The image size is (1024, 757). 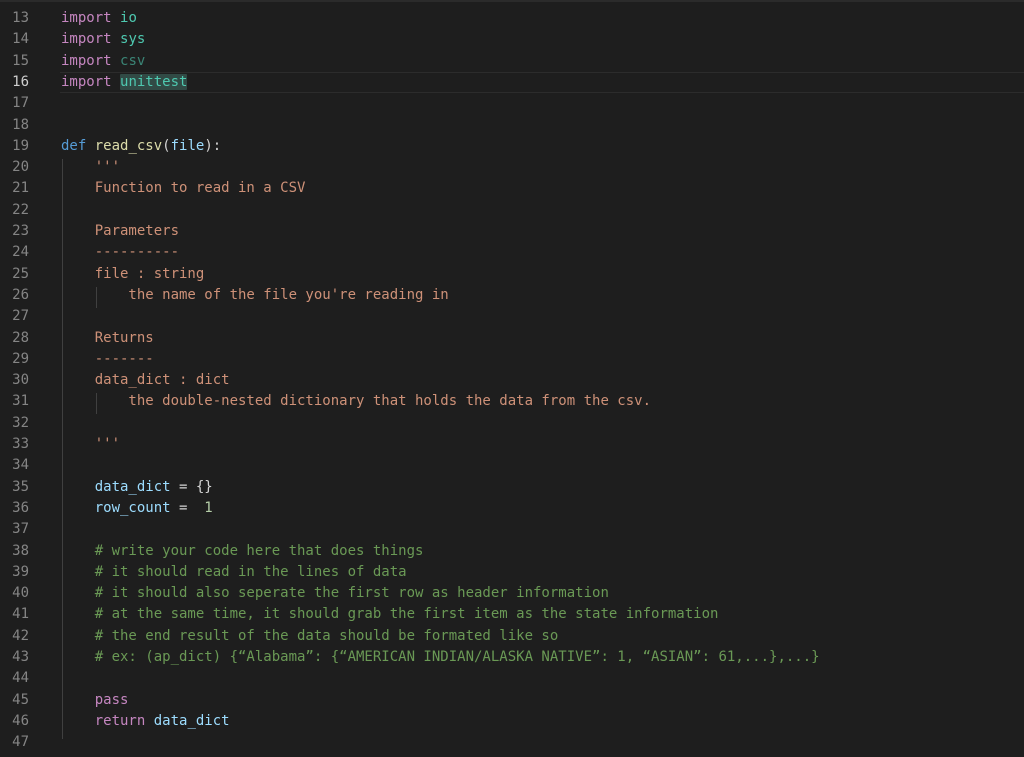 What do you see at coordinates (512, 678) in the screenshot?
I see `code-line: 44` at bounding box center [512, 678].